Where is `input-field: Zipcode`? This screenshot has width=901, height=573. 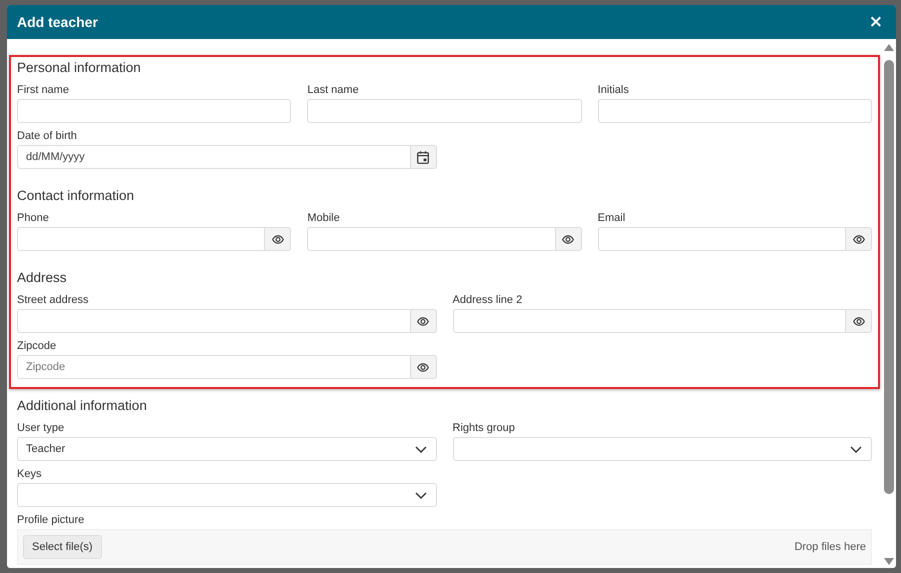
input-field: Zipcode is located at coordinates (213, 367).